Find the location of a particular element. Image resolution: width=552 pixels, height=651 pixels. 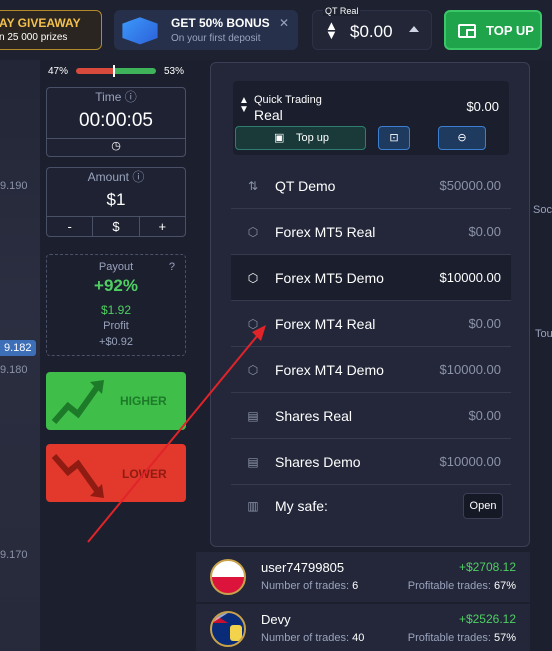

sentiment-bar is located at coordinates (116, 71).